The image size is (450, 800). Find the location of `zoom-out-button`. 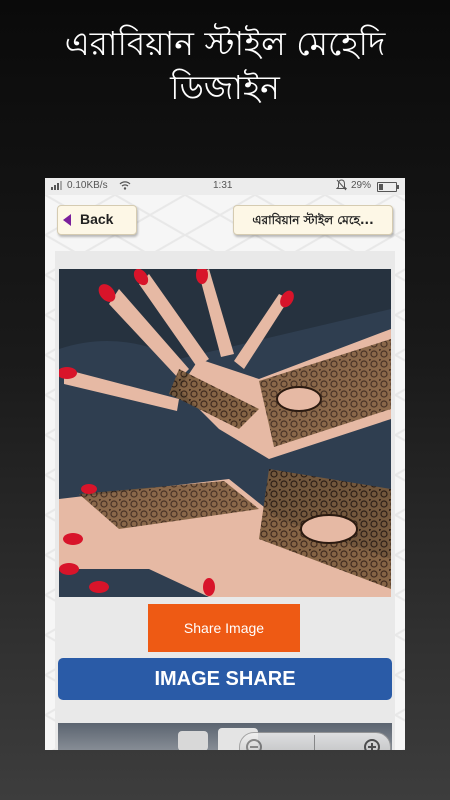

zoom-out-button is located at coordinates (277, 742).